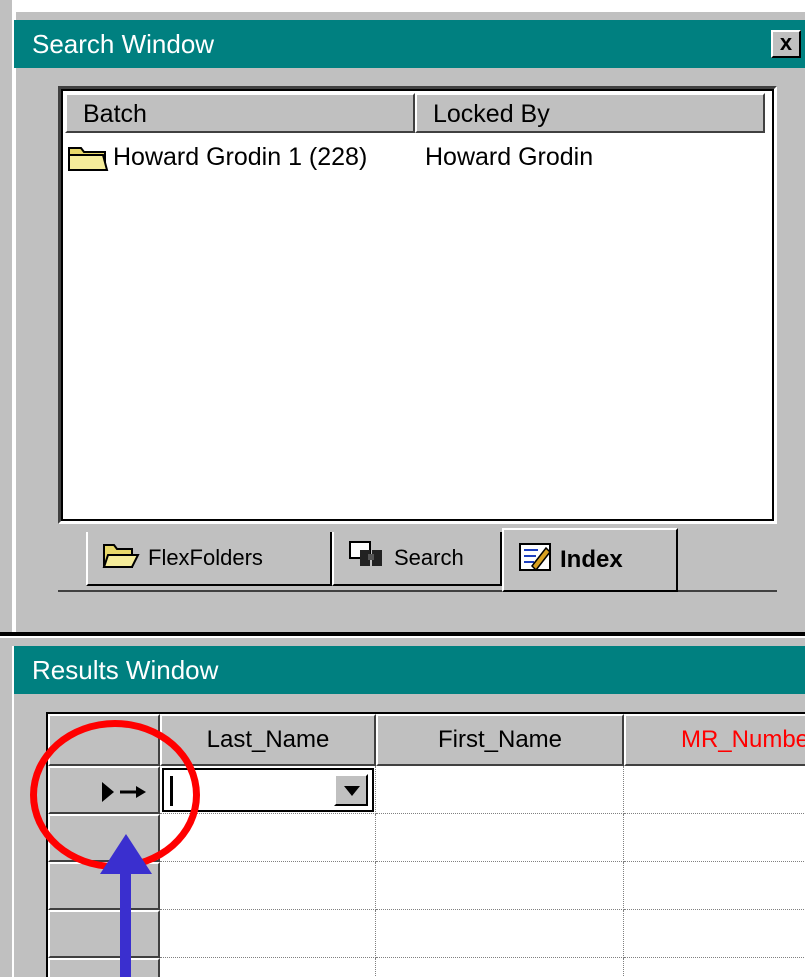 This screenshot has width=805, height=977. Describe the element at coordinates (367, 558) in the screenshot. I see `binoculars-icon` at that location.